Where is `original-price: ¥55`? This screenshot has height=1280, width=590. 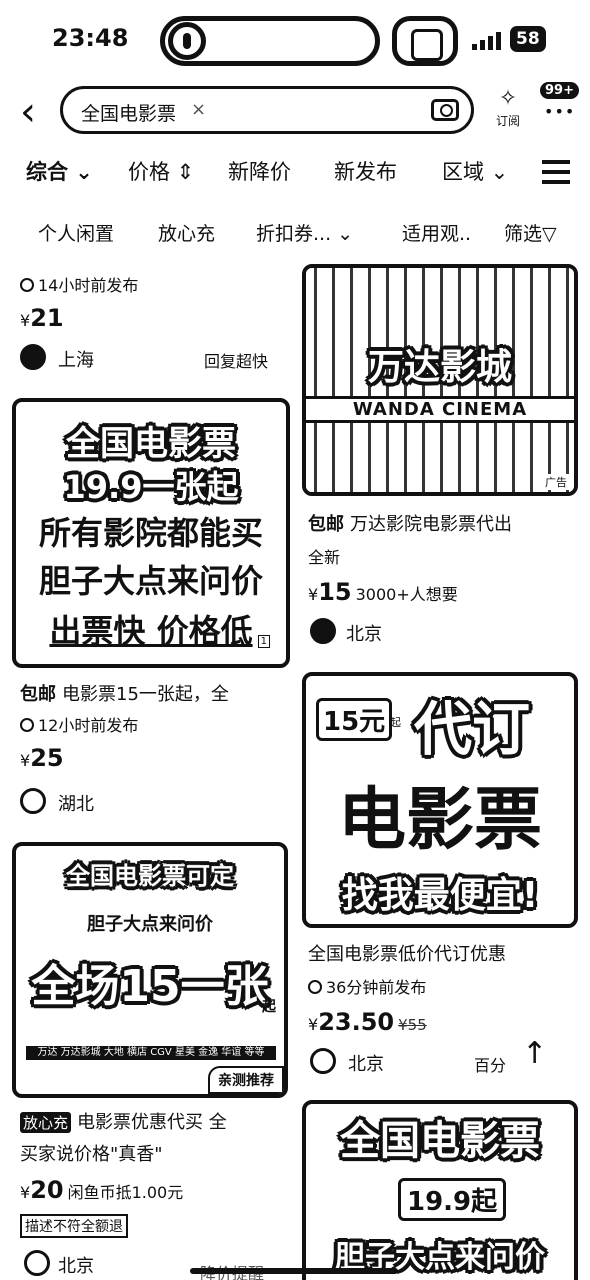
original-price: ¥55 is located at coordinates (412, 1025).